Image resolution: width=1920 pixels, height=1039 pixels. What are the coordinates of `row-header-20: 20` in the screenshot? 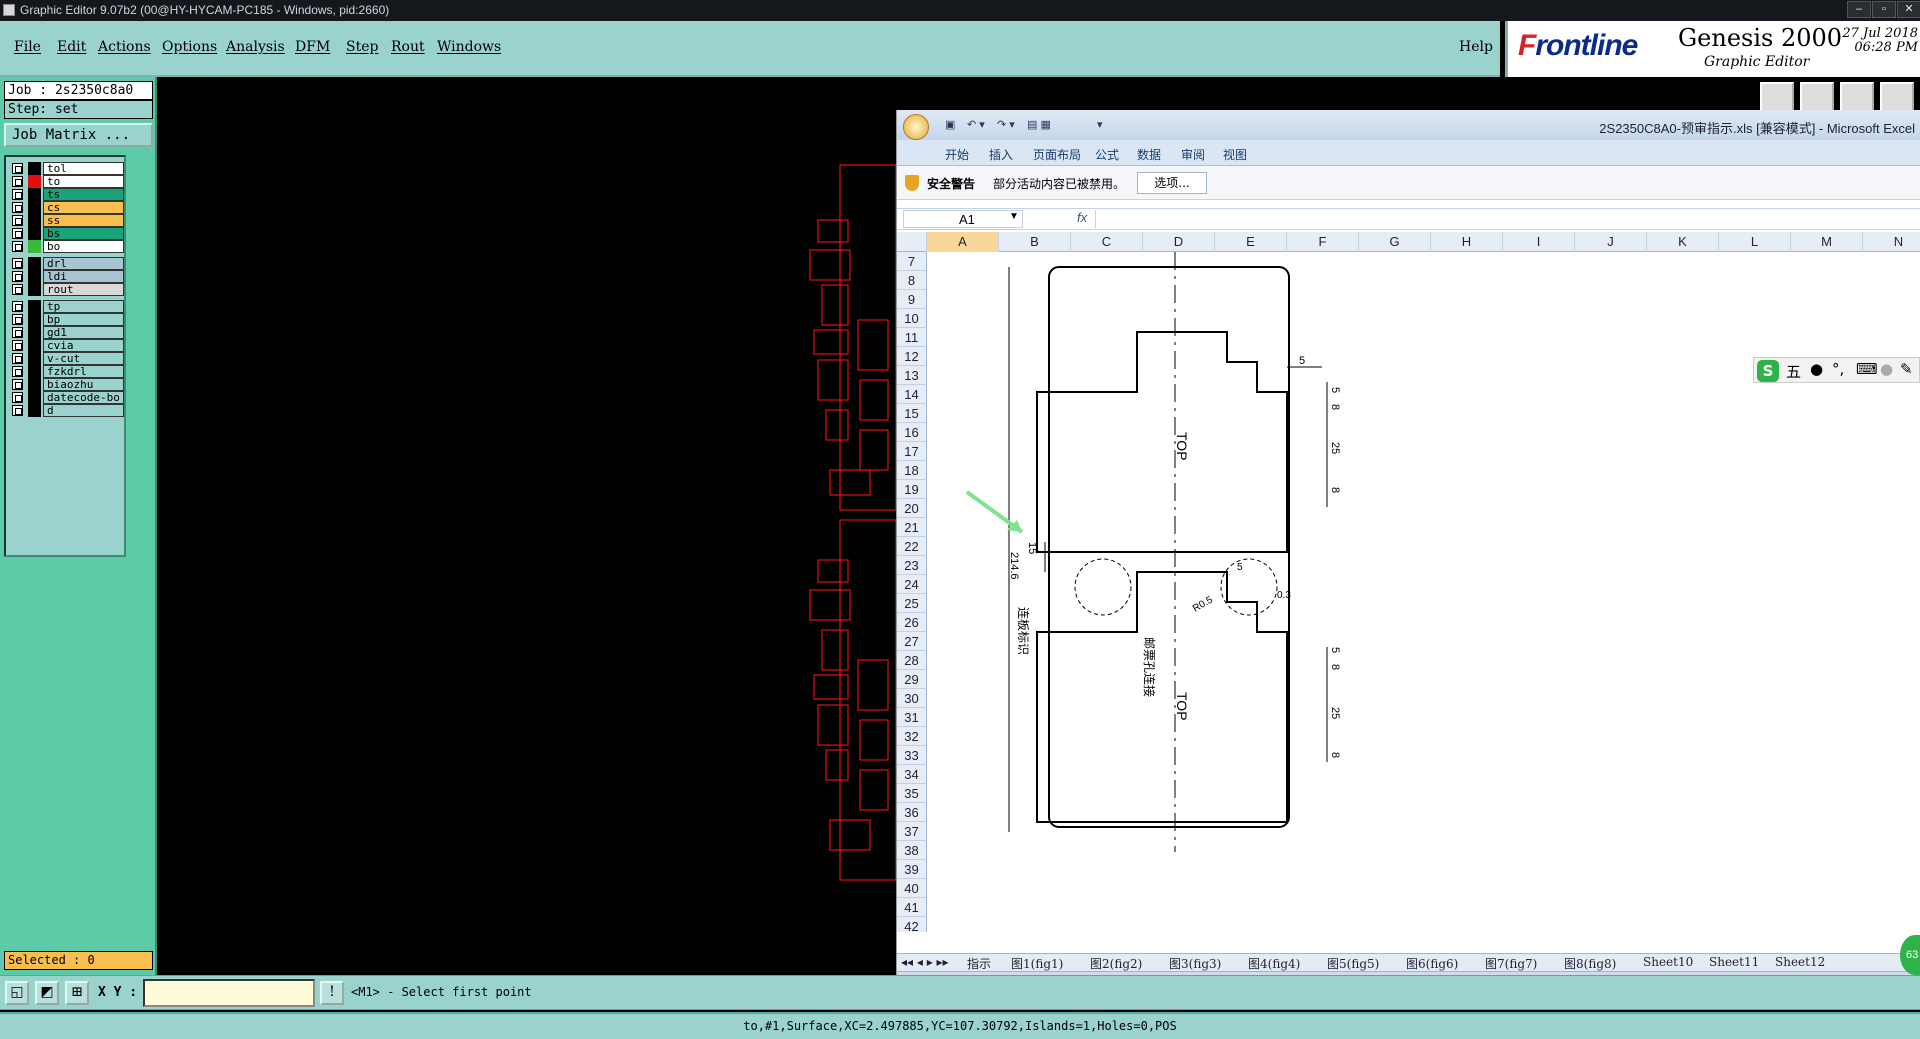 It's located at (912, 508).